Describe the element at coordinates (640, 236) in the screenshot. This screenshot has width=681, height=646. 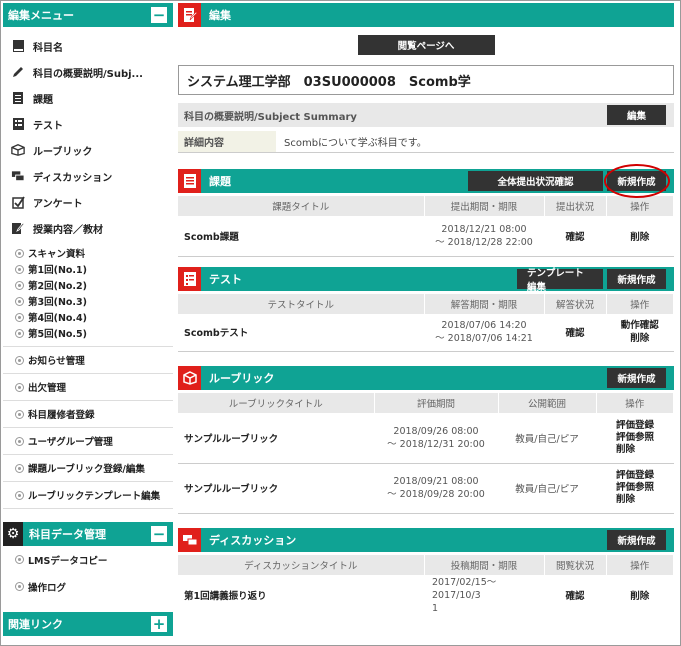
I see `assignment-delete-link: 削除` at that location.